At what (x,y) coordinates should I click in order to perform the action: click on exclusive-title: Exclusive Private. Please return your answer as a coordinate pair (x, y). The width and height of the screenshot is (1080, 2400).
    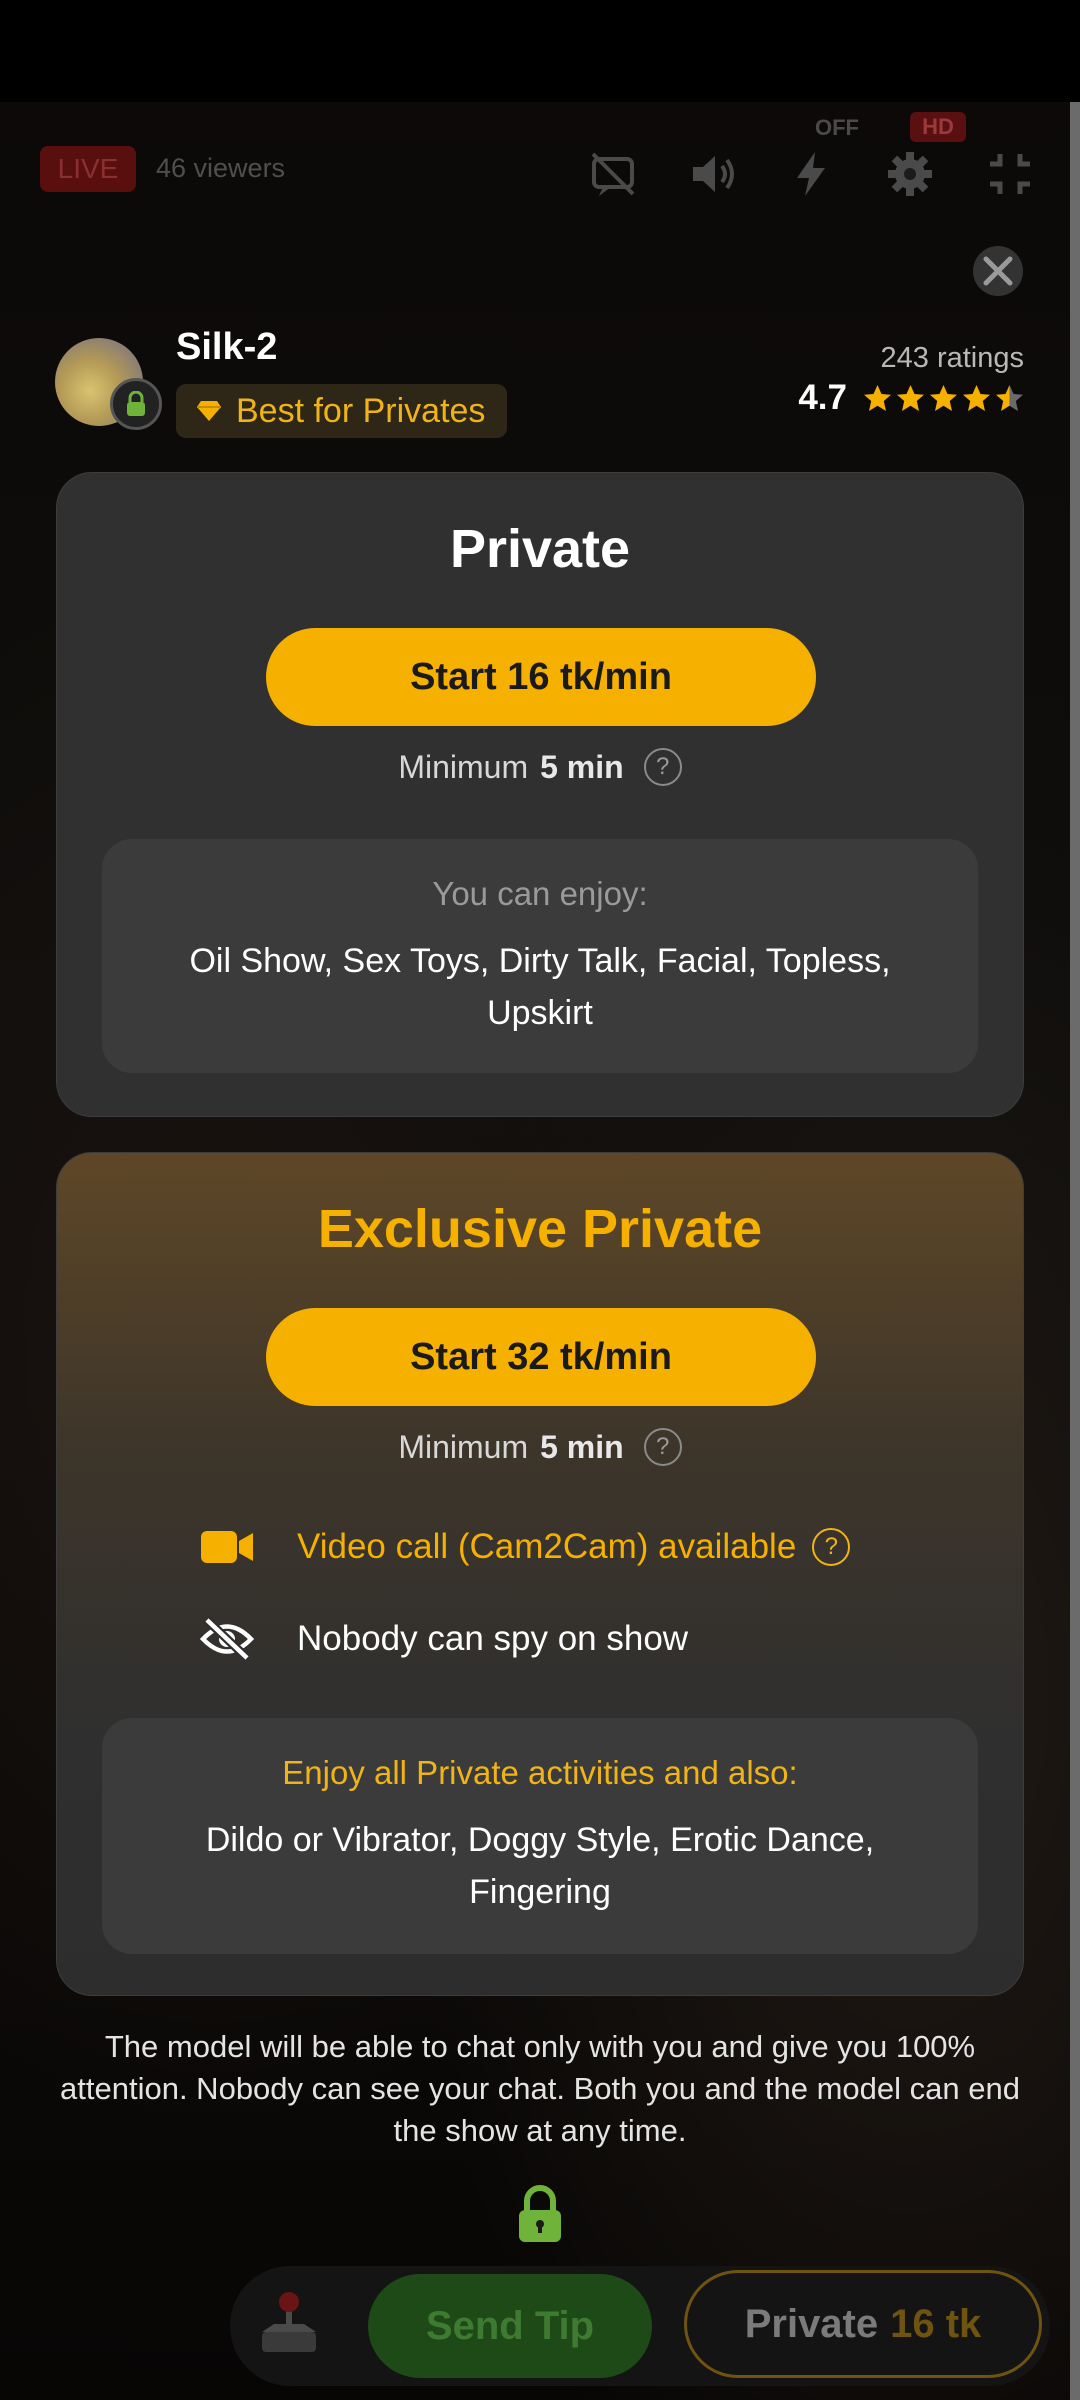
    Looking at the image, I should click on (540, 1229).